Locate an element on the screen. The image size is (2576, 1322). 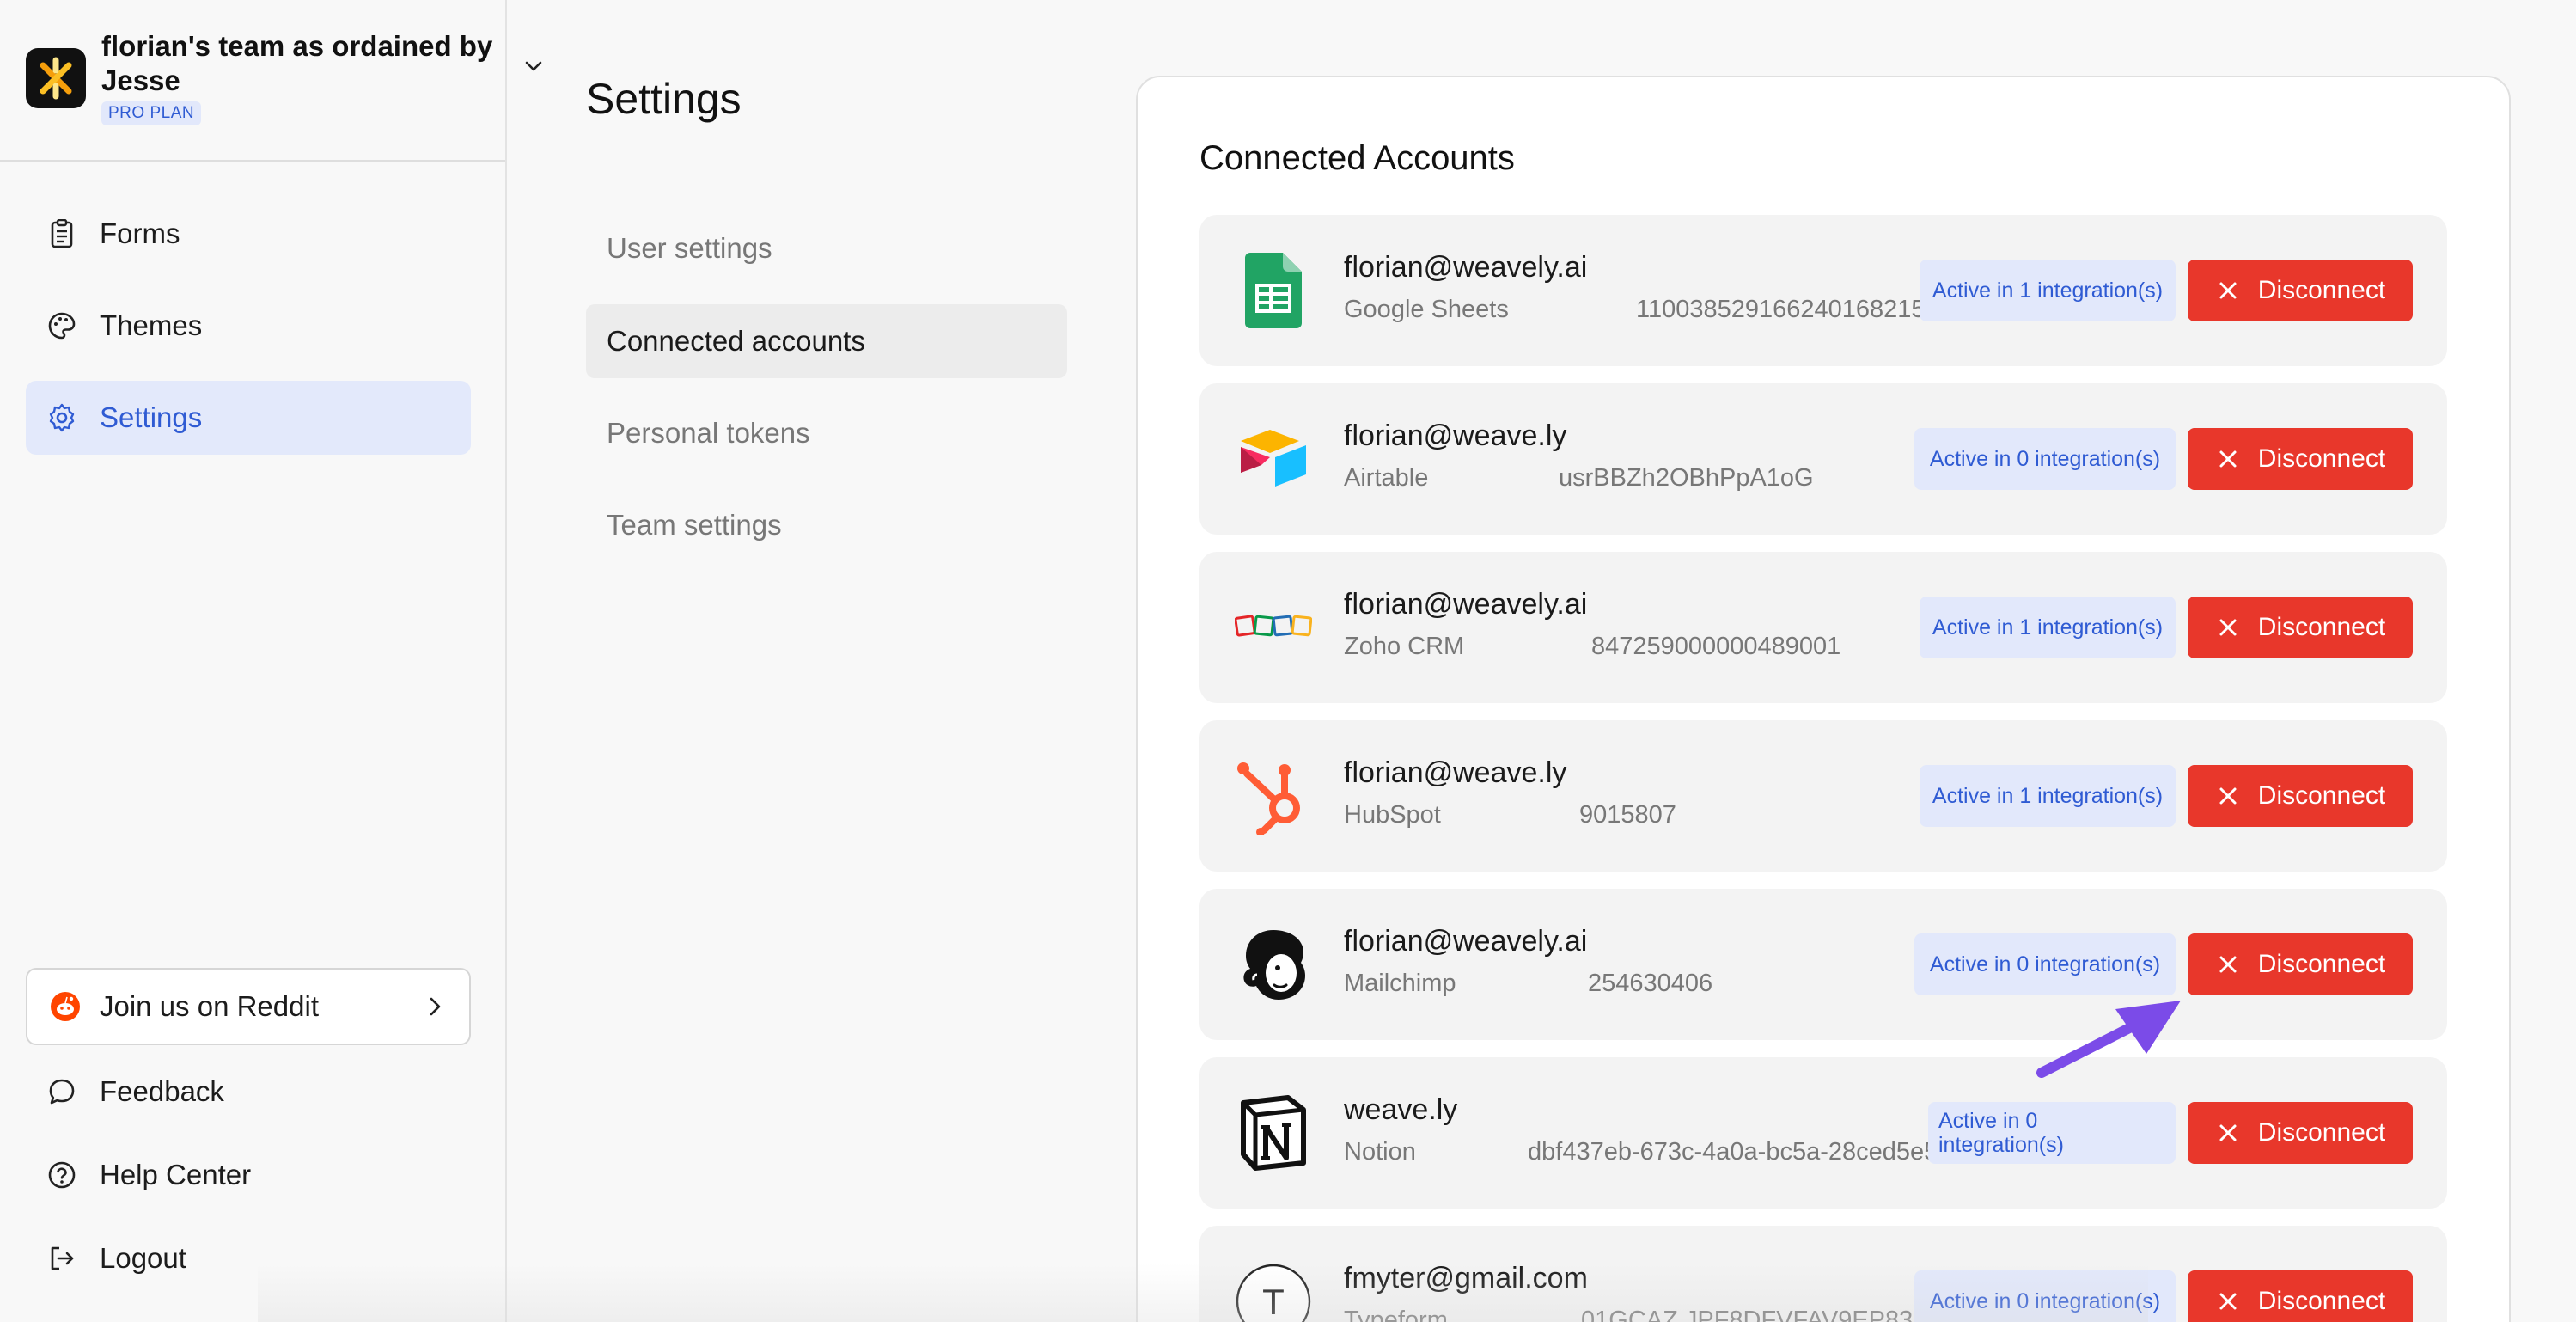
account-id: usrBBZh2OBhPpA1oG is located at coordinates (1686, 478).